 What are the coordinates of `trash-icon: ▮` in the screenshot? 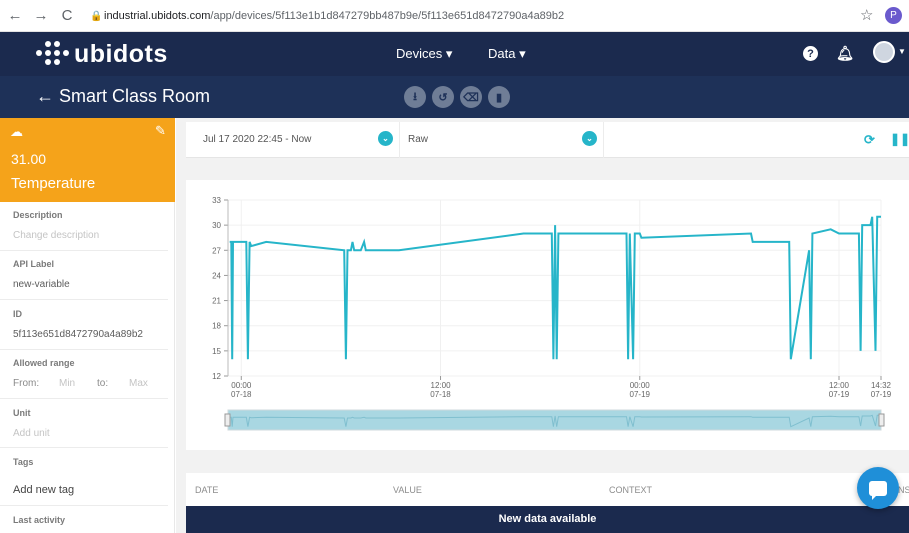 It's located at (499, 97).